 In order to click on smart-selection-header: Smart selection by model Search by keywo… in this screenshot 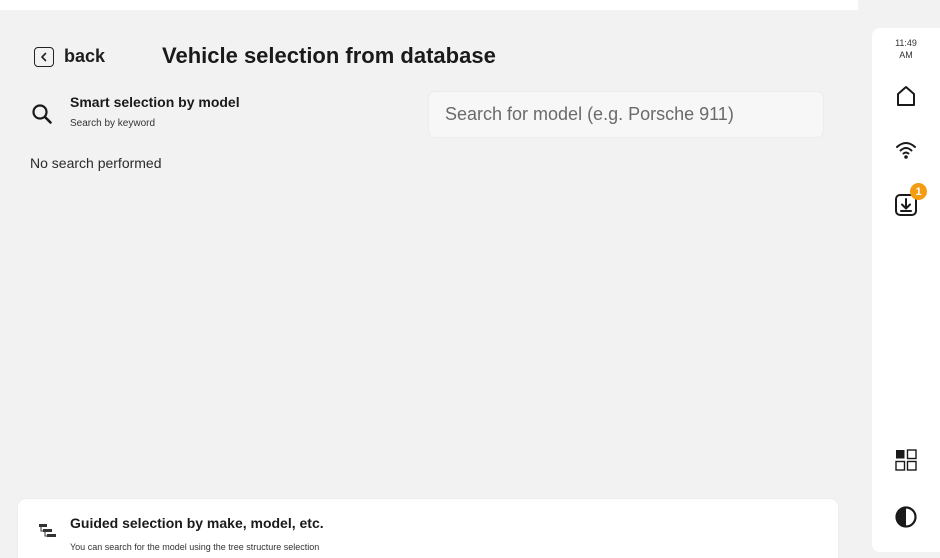, I will do `click(135, 110)`.